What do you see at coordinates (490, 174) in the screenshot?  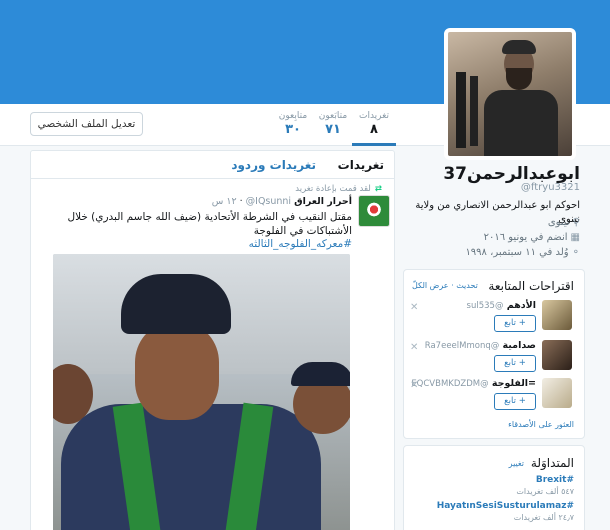 I see `profile-name: ابوعبدالرحمن37` at bounding box center [490, 174].